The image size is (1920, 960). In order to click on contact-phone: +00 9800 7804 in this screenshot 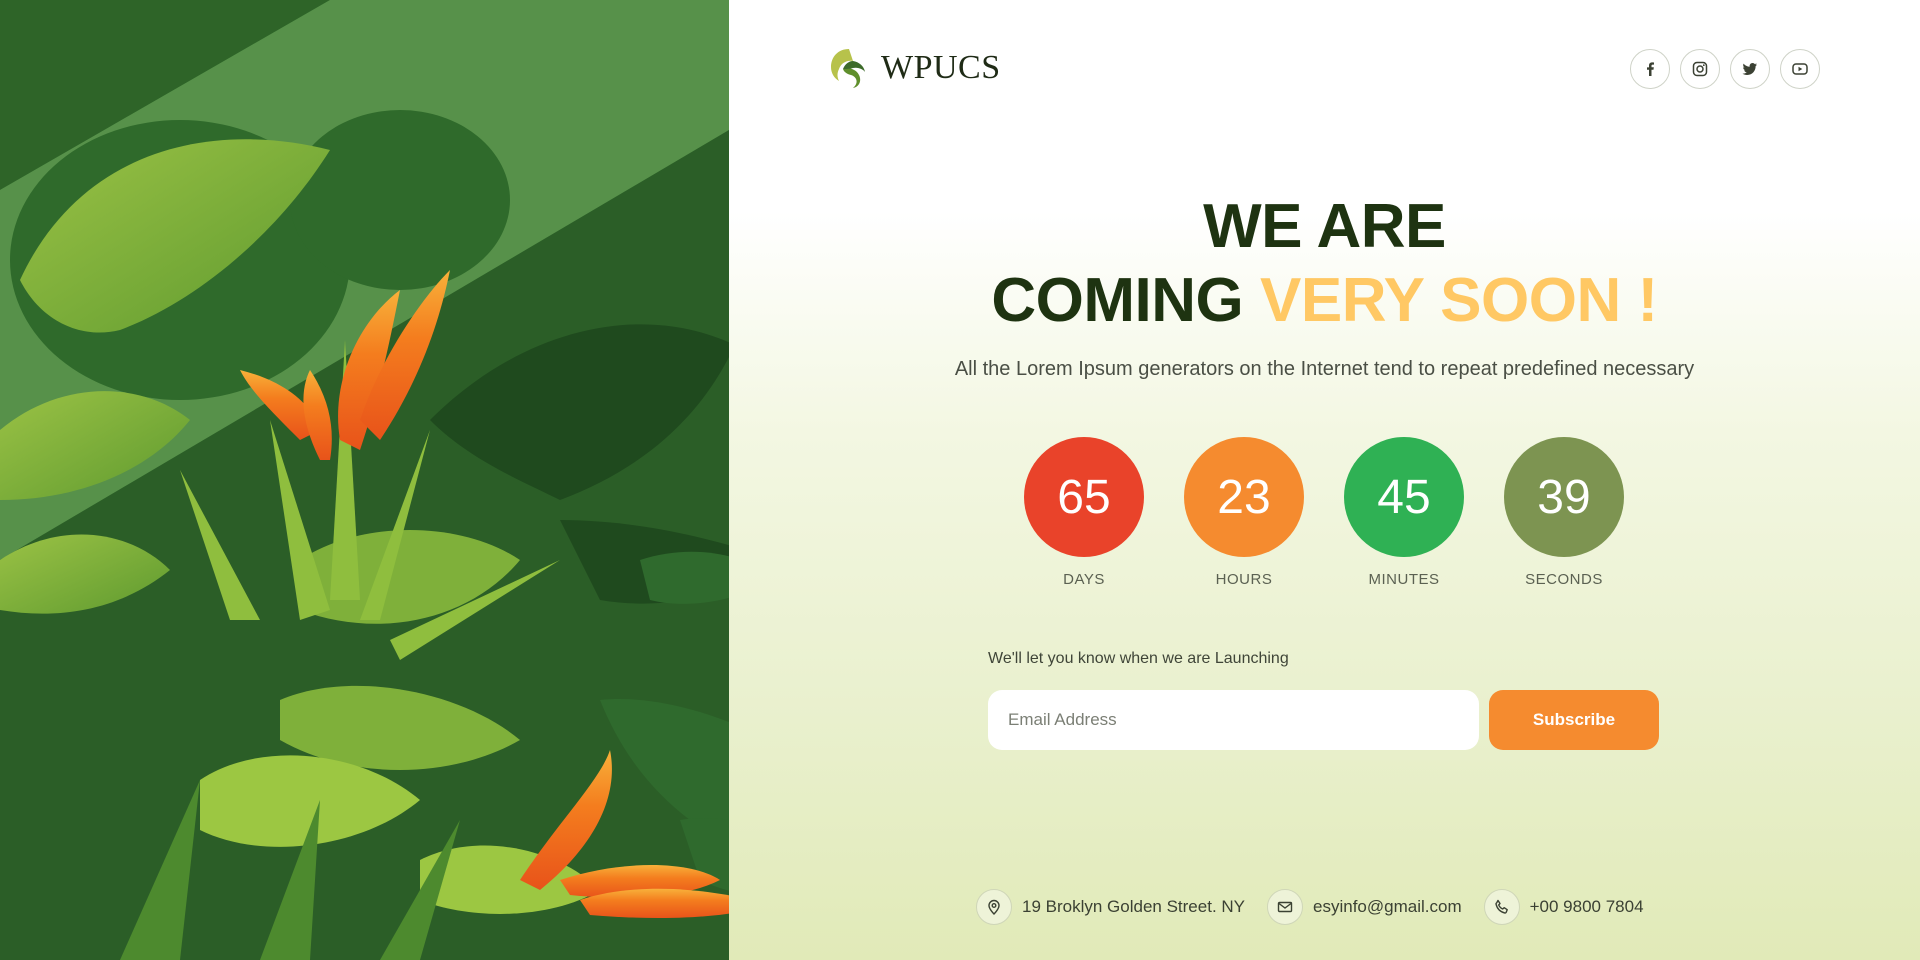, I will do `click(1563, 907)`.